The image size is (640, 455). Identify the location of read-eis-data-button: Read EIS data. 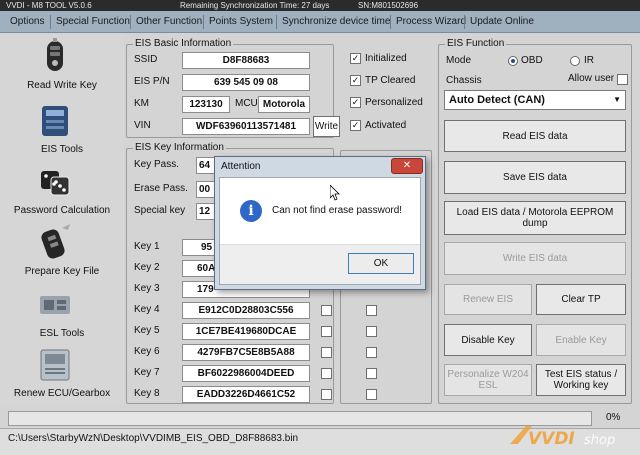
(535, 136).